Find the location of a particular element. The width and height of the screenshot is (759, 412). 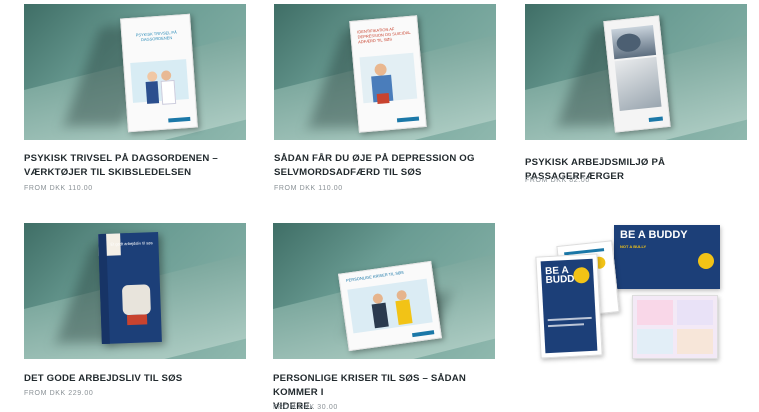

booklet-cover: PSYKISK TRIVSEL PÅ DAGSORDENEN is located at coordinates (159, 73).